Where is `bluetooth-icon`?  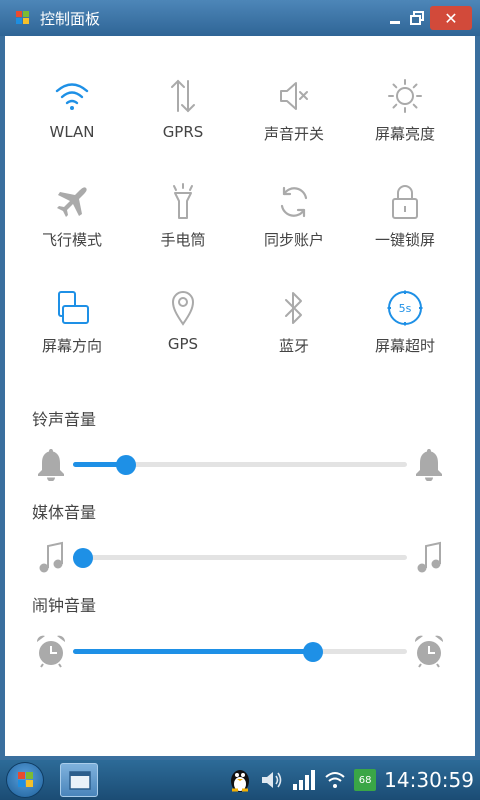 bluetooth-icon is located at coordinates (293, 308).